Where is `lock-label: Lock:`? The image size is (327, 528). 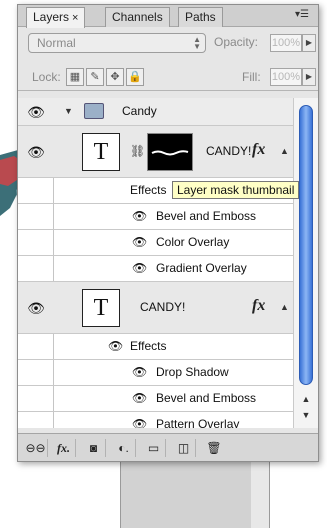
lock-label: Lock: is located at coordinates (46, 77).